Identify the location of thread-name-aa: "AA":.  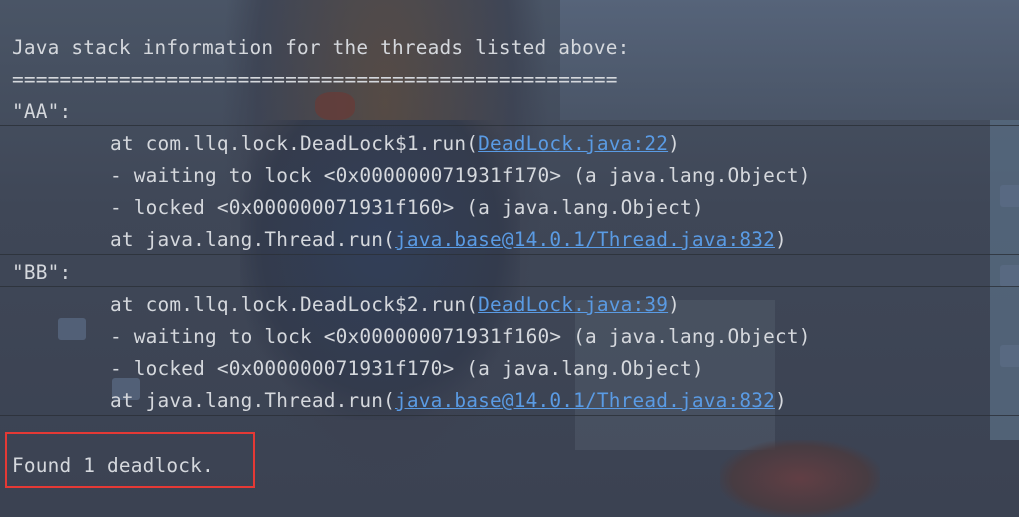
(42, 111).